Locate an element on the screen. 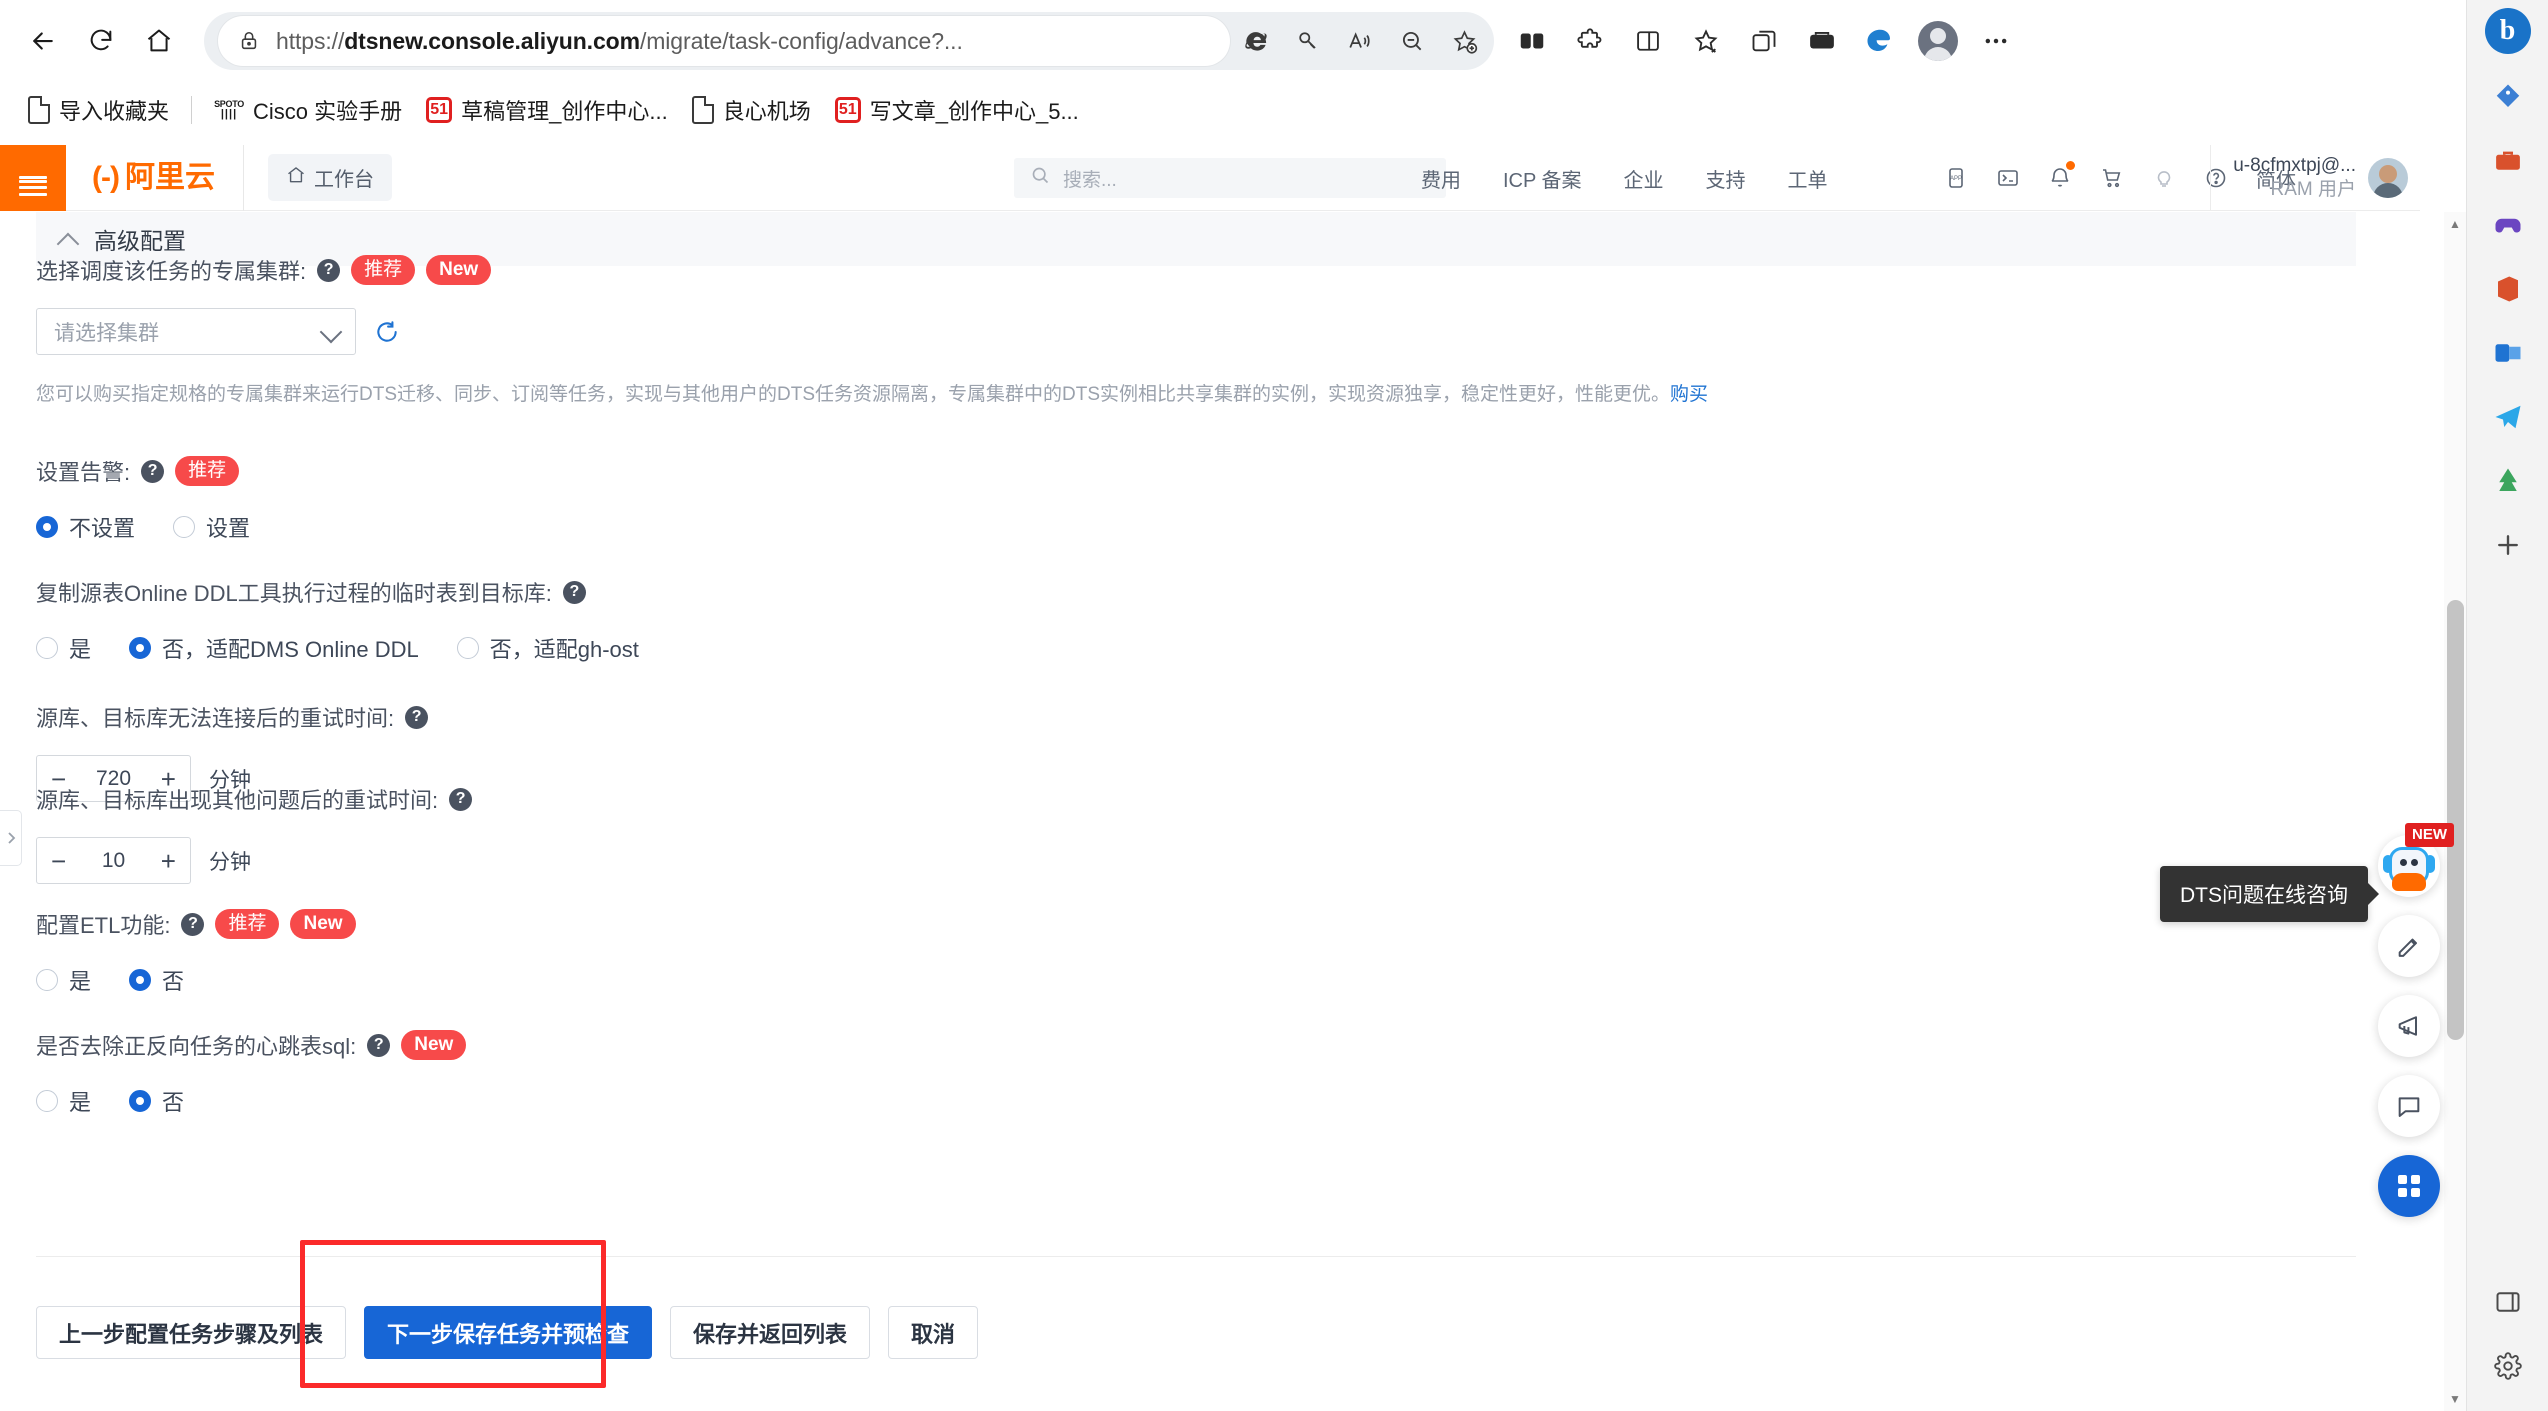 This screenshot has height=1411, width=2548. chevron-down-icon is located at coordinates (331, 332).